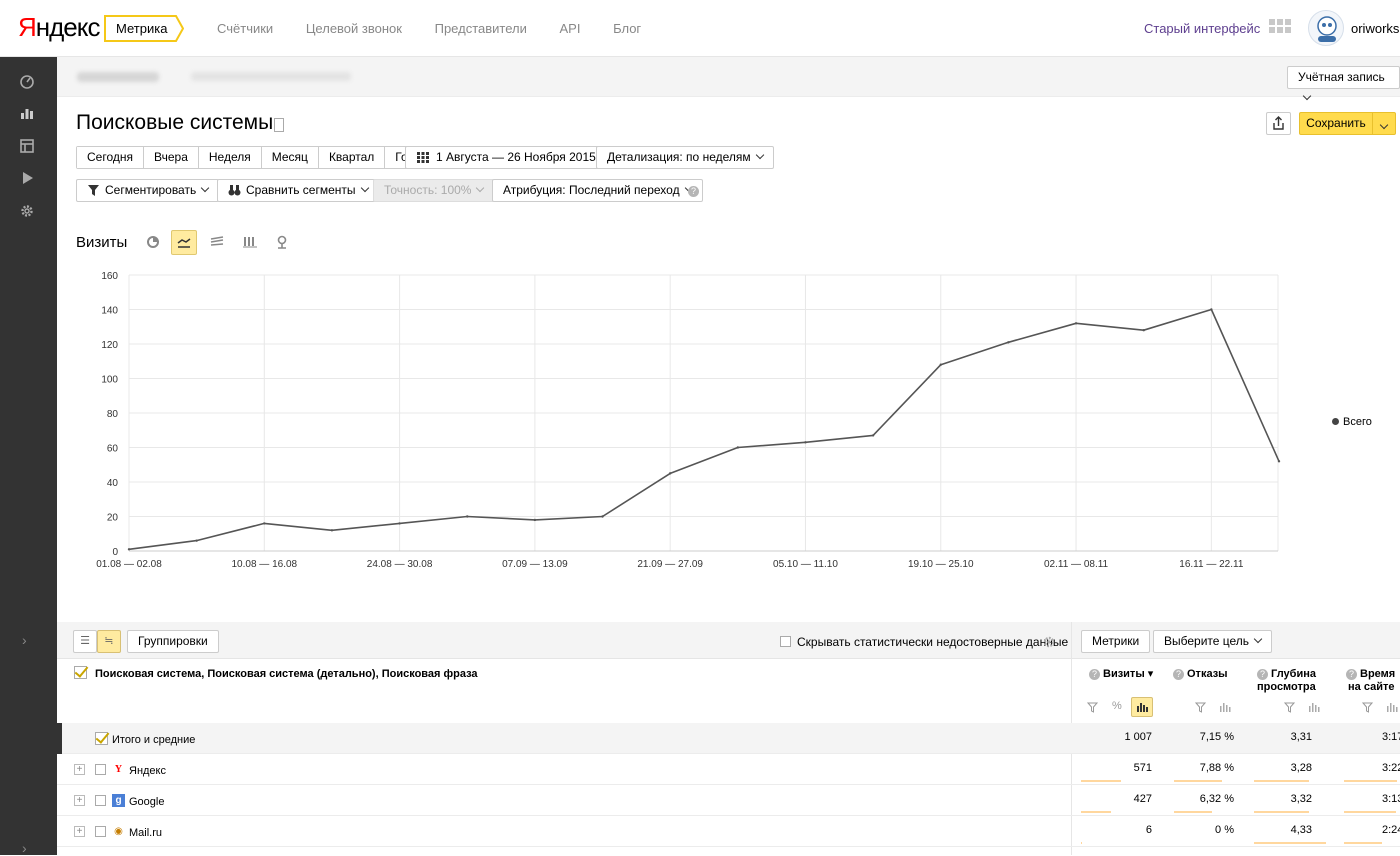 This screenshot has height=856, width=1400. What do you see at coordinates (1207, 674) in the screenshot?
I see `column-bounce: Отказы` at bounding box center [1207, 674].